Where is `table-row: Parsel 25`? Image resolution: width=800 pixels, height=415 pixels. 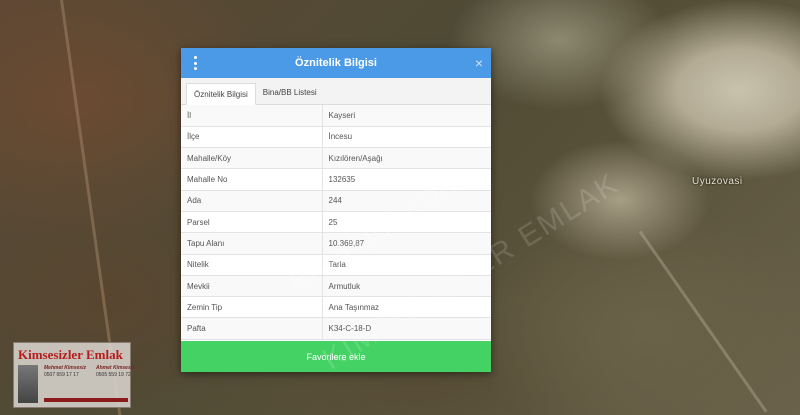 table-row: Parsel 25 is located at coordinates (336, 222).